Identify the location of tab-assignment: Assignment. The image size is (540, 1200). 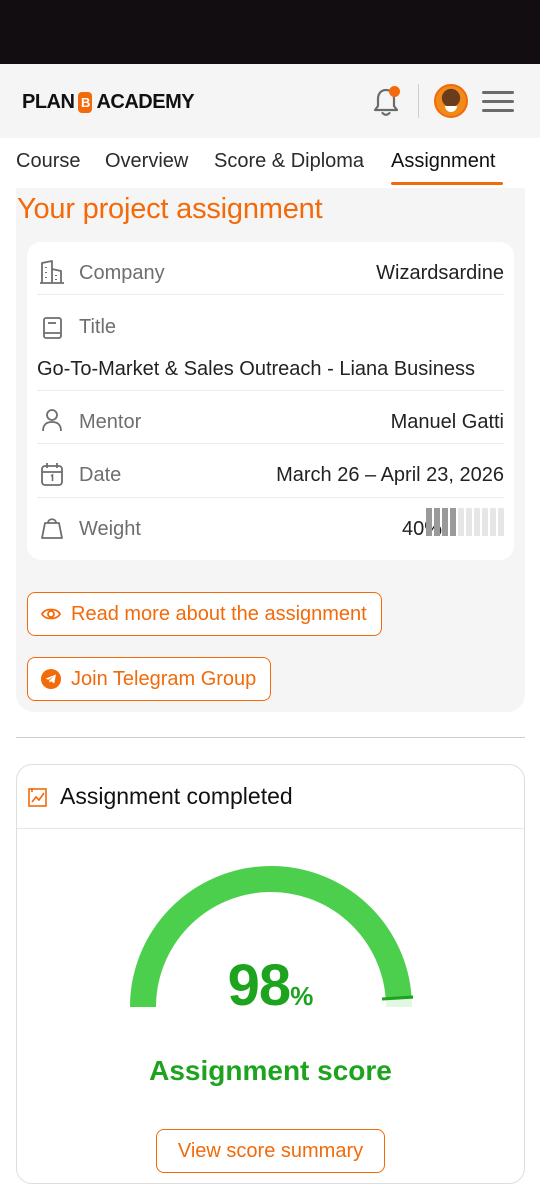
(443, 161).